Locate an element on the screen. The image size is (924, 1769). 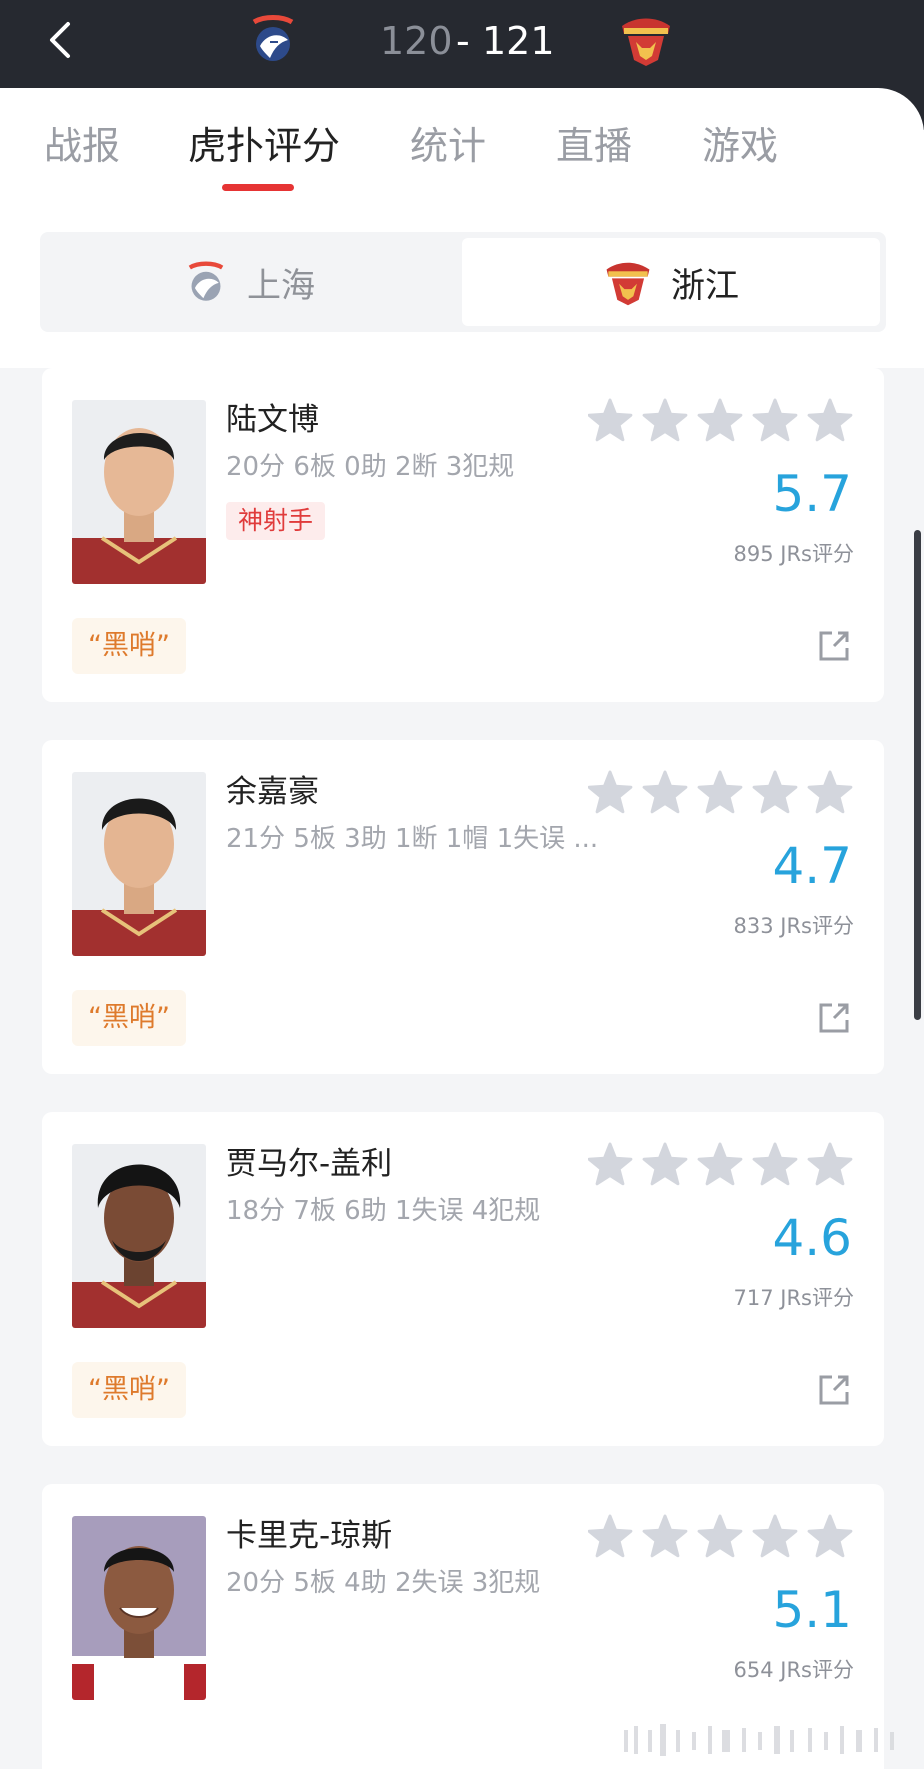
vote-count: 717 JRs评分 is located at coordinates (793, 1298).